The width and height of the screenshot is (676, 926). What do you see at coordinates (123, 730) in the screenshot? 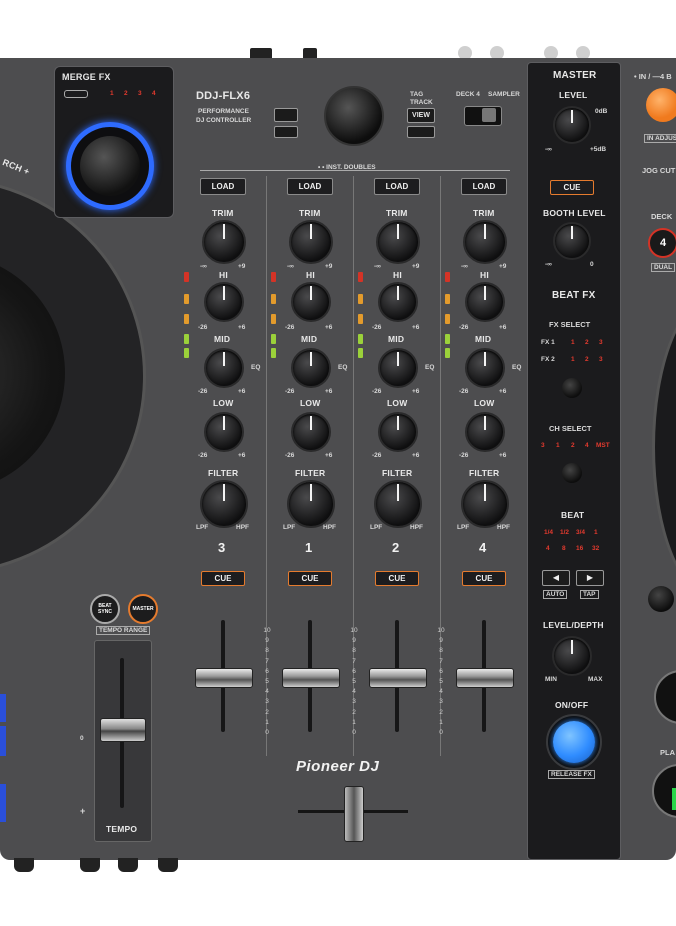
I see `tempo-fader` at bounding box center [123, 730].